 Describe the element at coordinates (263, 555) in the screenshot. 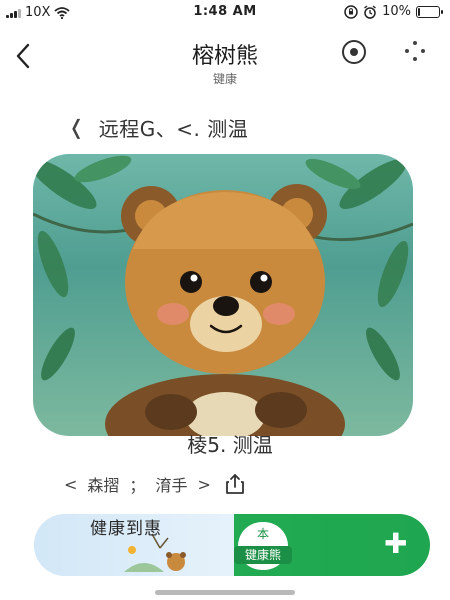

I see `badge-label: 键康熊` at that location.